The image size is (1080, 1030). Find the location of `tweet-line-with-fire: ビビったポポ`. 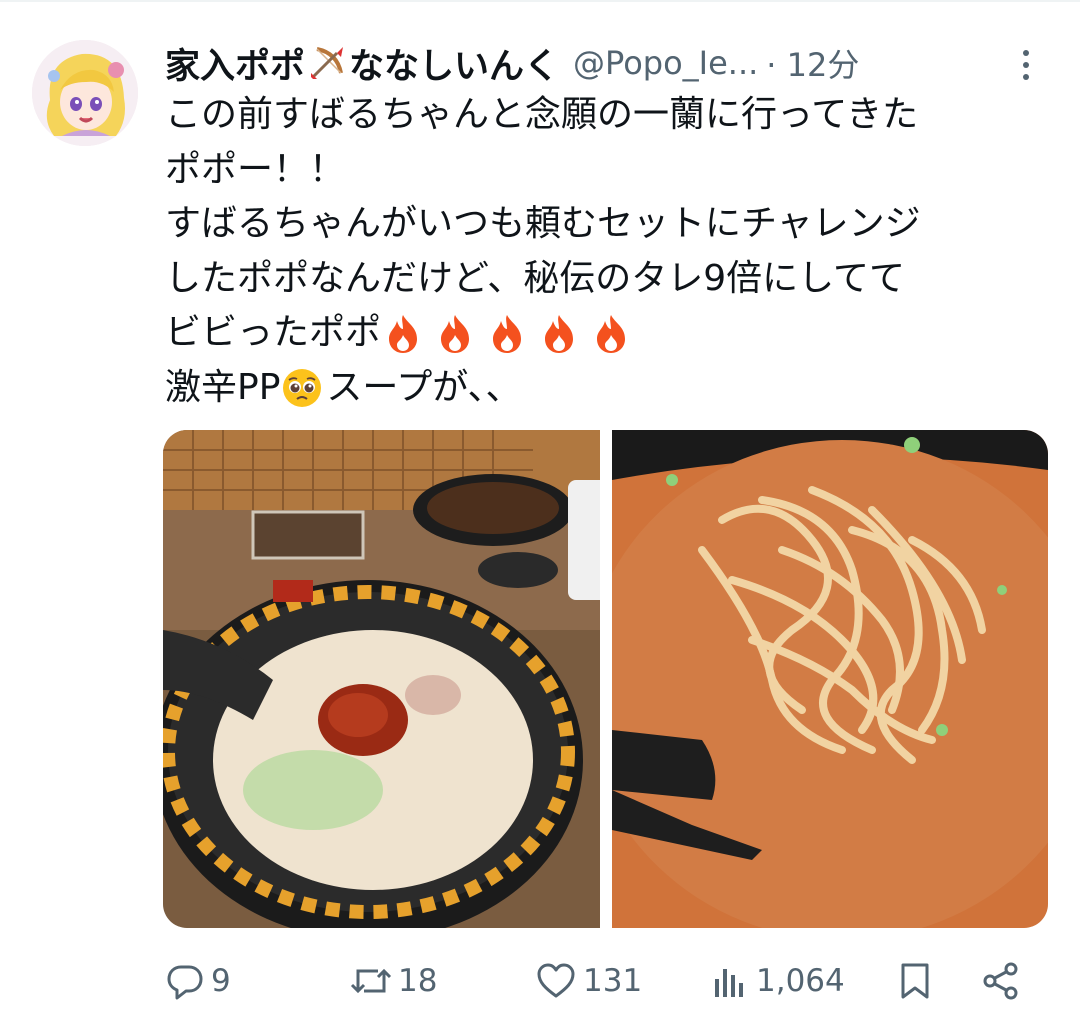

tweet-line-with-fire: ビビったポポ is located at coordinates (610, 333).